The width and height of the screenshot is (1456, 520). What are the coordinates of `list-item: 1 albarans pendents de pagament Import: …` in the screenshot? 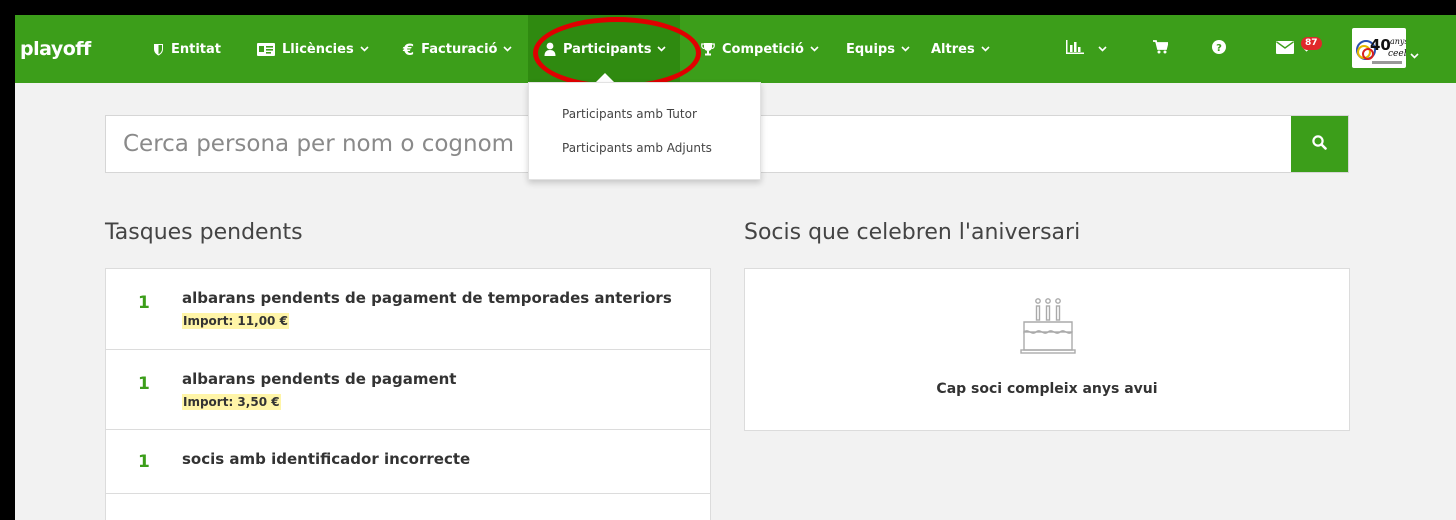 It's located at (408, 390).